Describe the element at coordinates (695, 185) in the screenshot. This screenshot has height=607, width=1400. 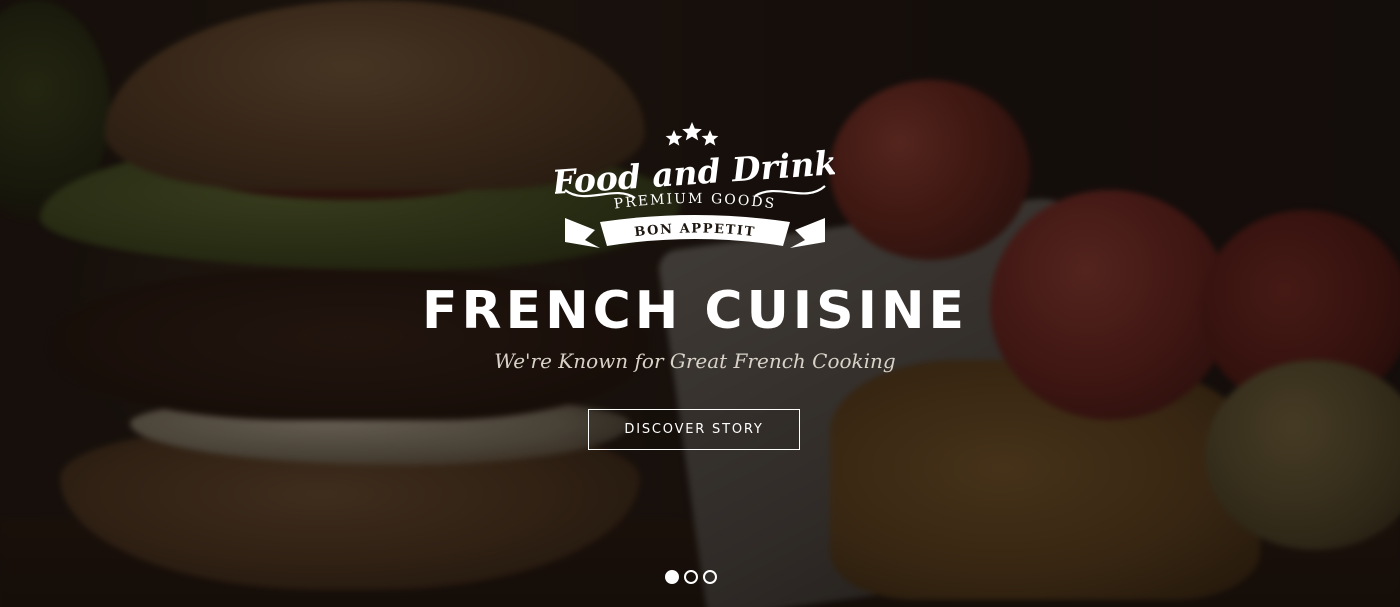
I see `brand-logo-graphic: Food and Drink PREMIUM GOODS BON APPETIT` at that location.